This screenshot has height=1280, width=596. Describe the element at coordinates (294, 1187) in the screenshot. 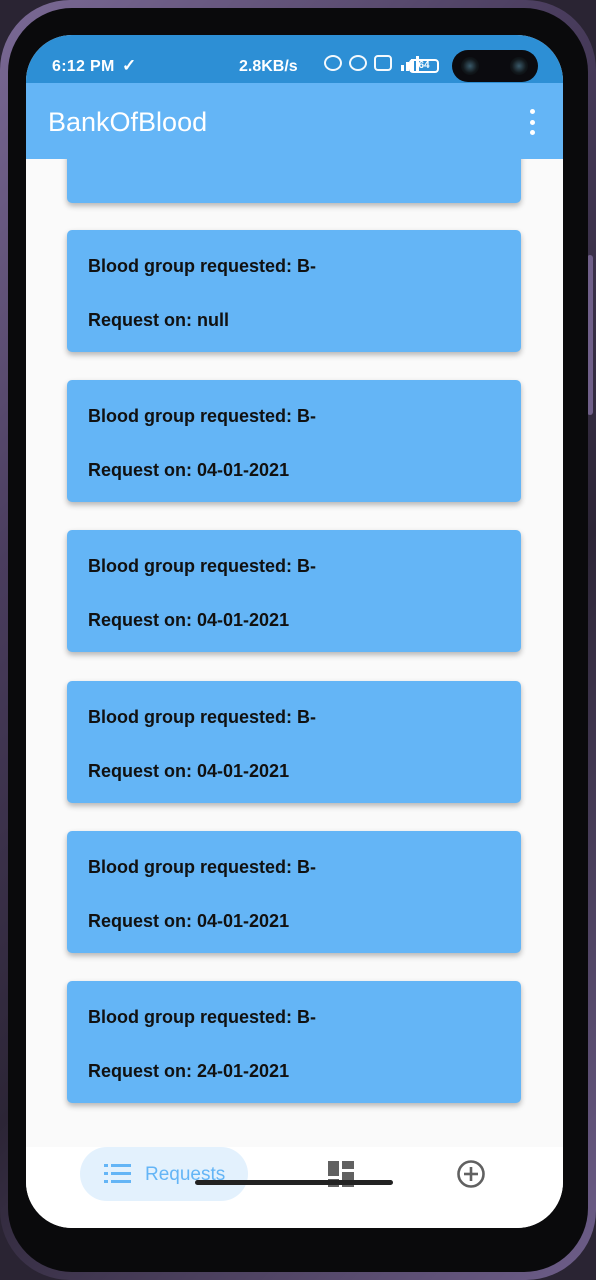

I see `bottom-navigation: Requests` at that location.